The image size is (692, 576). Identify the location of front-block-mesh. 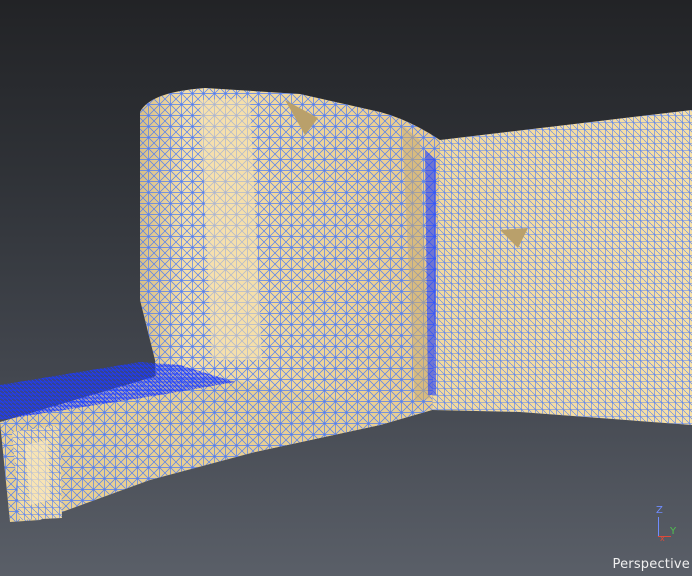
(37, 472).